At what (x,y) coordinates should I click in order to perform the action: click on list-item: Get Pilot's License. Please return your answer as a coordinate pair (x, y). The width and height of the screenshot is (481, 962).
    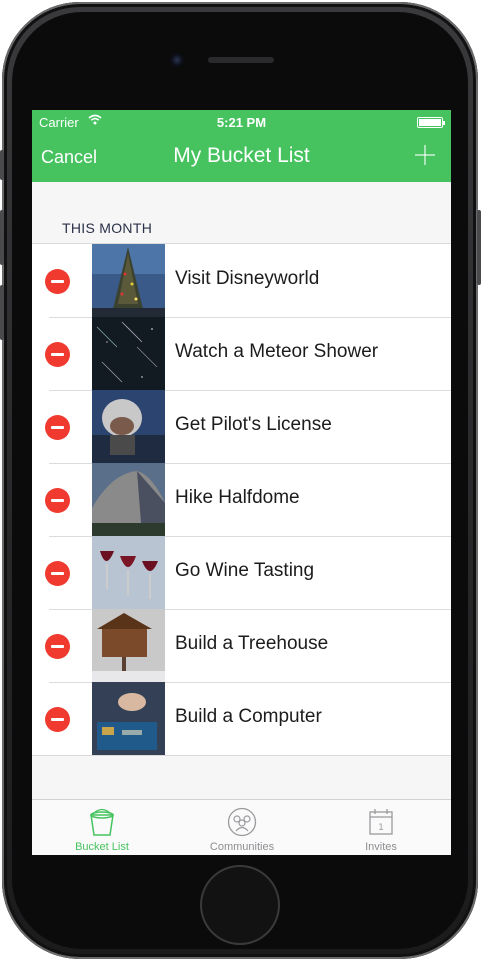
    Looking at the image, I should click on (241, 426).